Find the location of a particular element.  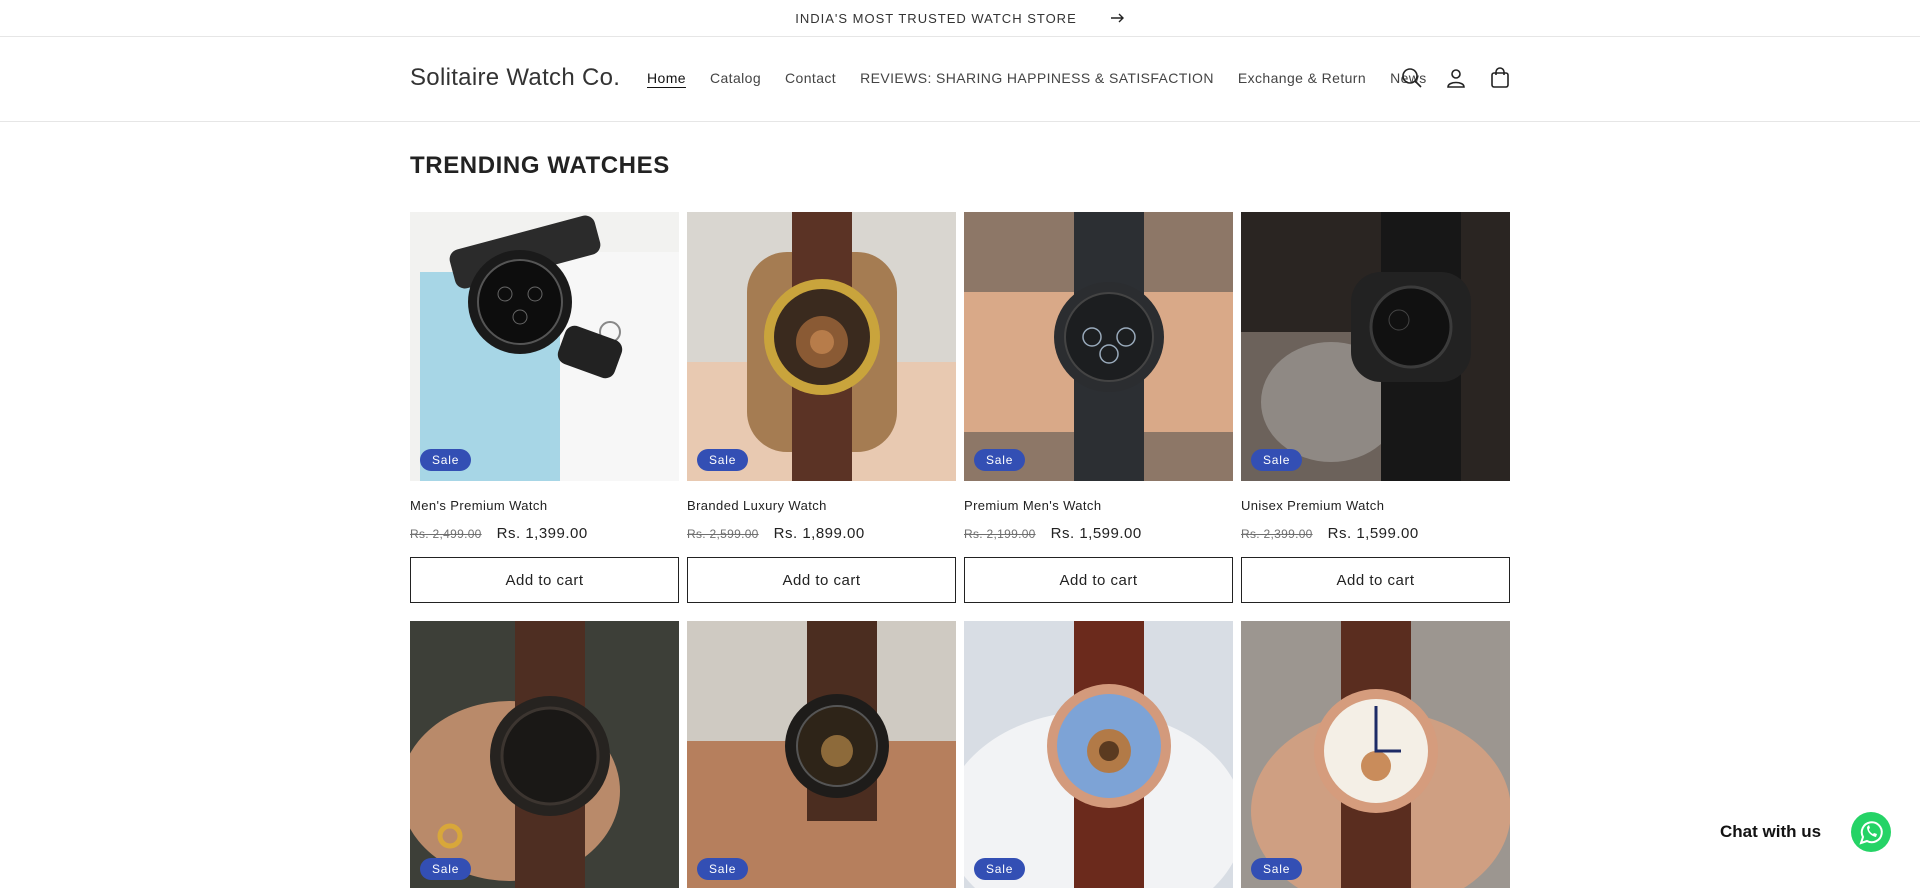

regular-price: Rs. 2,599.00 is located at coordinates (723, 534).